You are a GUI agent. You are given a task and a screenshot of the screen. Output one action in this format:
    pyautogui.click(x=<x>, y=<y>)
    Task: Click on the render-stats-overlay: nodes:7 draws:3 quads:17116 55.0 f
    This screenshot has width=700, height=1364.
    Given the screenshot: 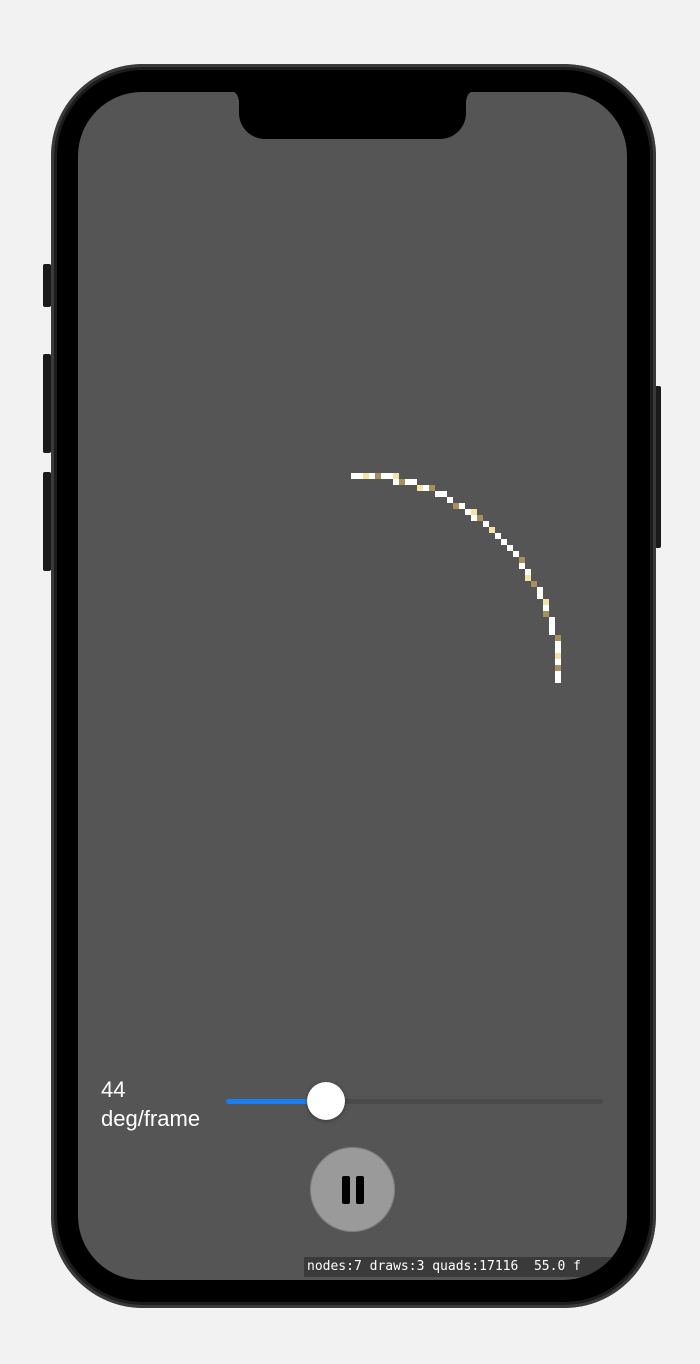 What is the action you would take?
    pyautogui.click(x=465, y=1267)
    